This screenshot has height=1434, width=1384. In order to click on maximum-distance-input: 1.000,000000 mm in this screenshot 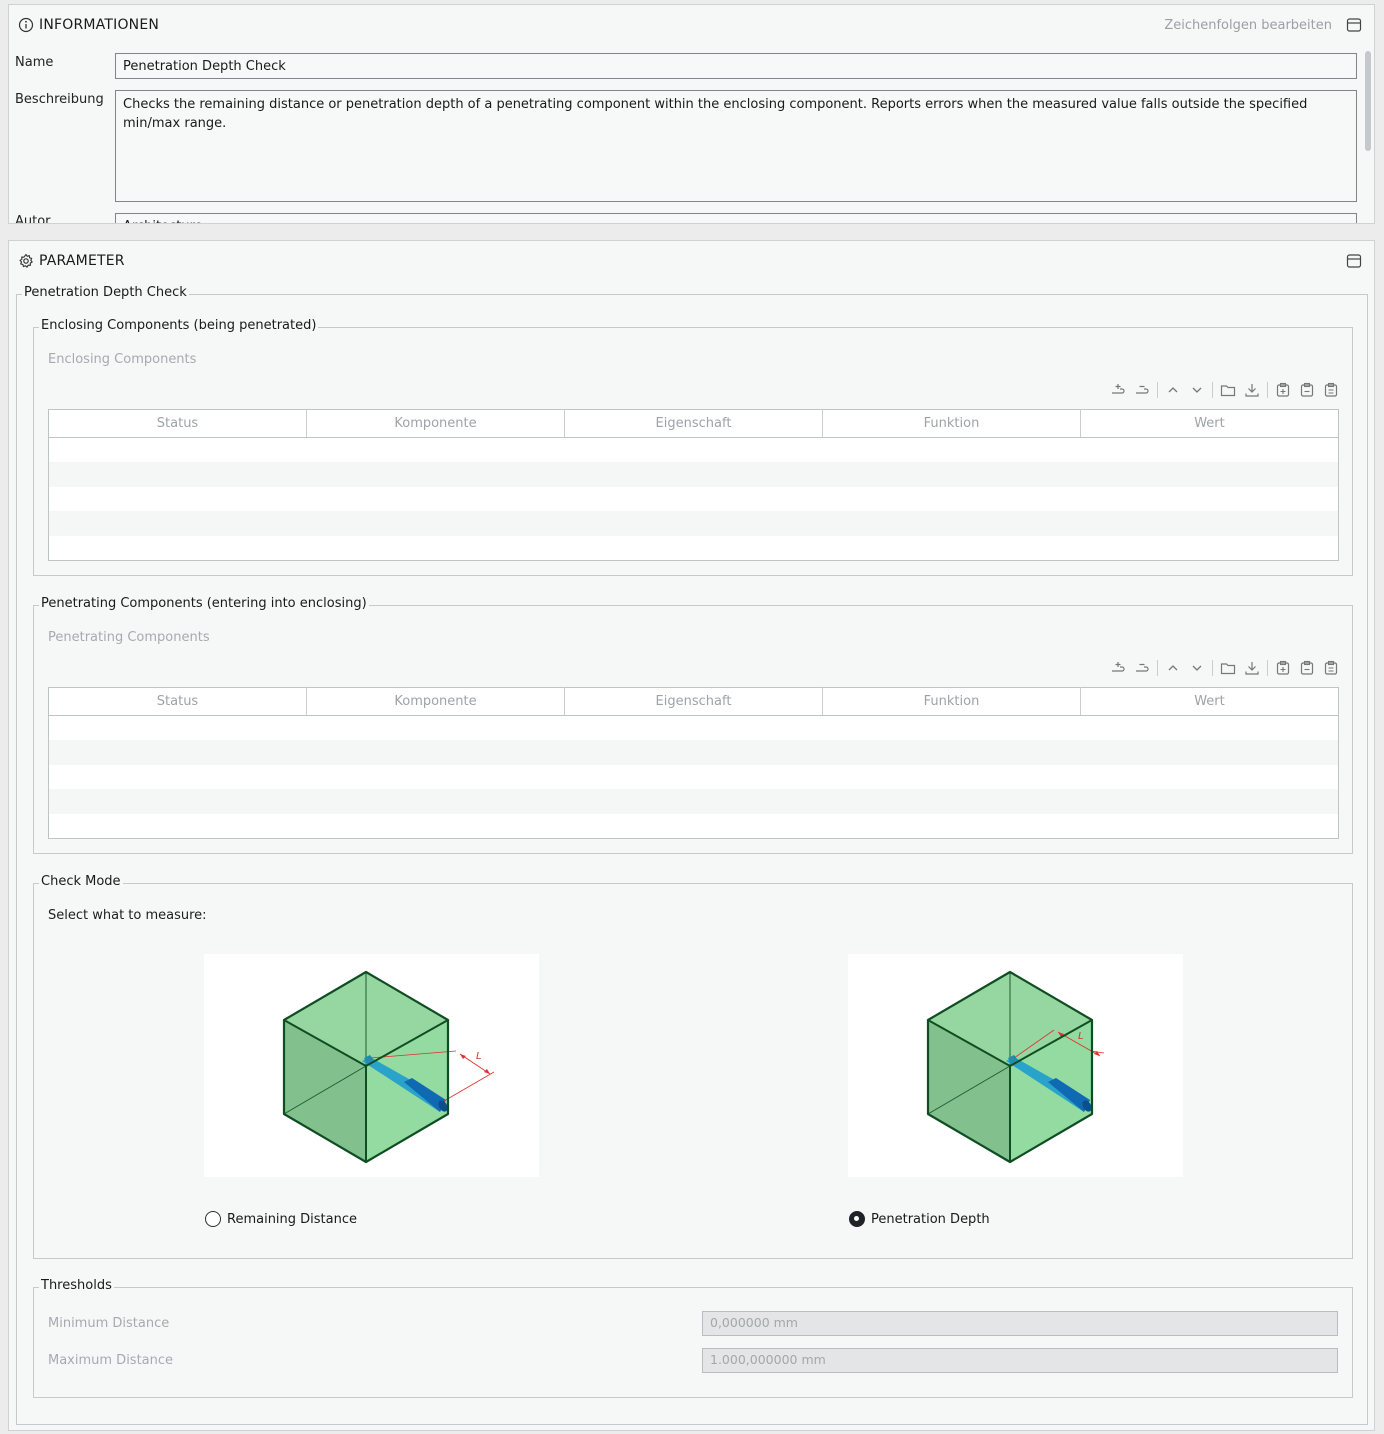, I will do `click(1020, 1360)`.